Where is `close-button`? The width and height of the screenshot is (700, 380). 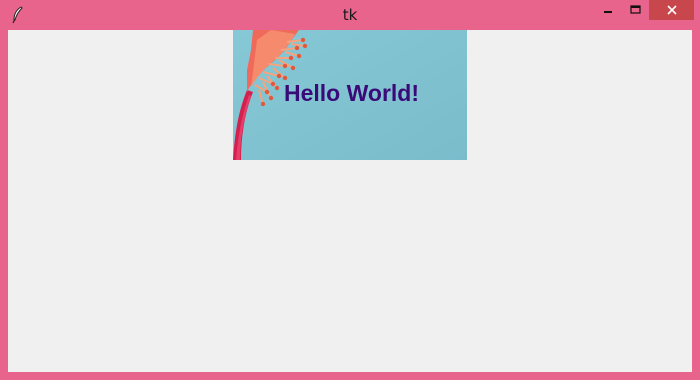 close-button is located at coordinates (671, 10).